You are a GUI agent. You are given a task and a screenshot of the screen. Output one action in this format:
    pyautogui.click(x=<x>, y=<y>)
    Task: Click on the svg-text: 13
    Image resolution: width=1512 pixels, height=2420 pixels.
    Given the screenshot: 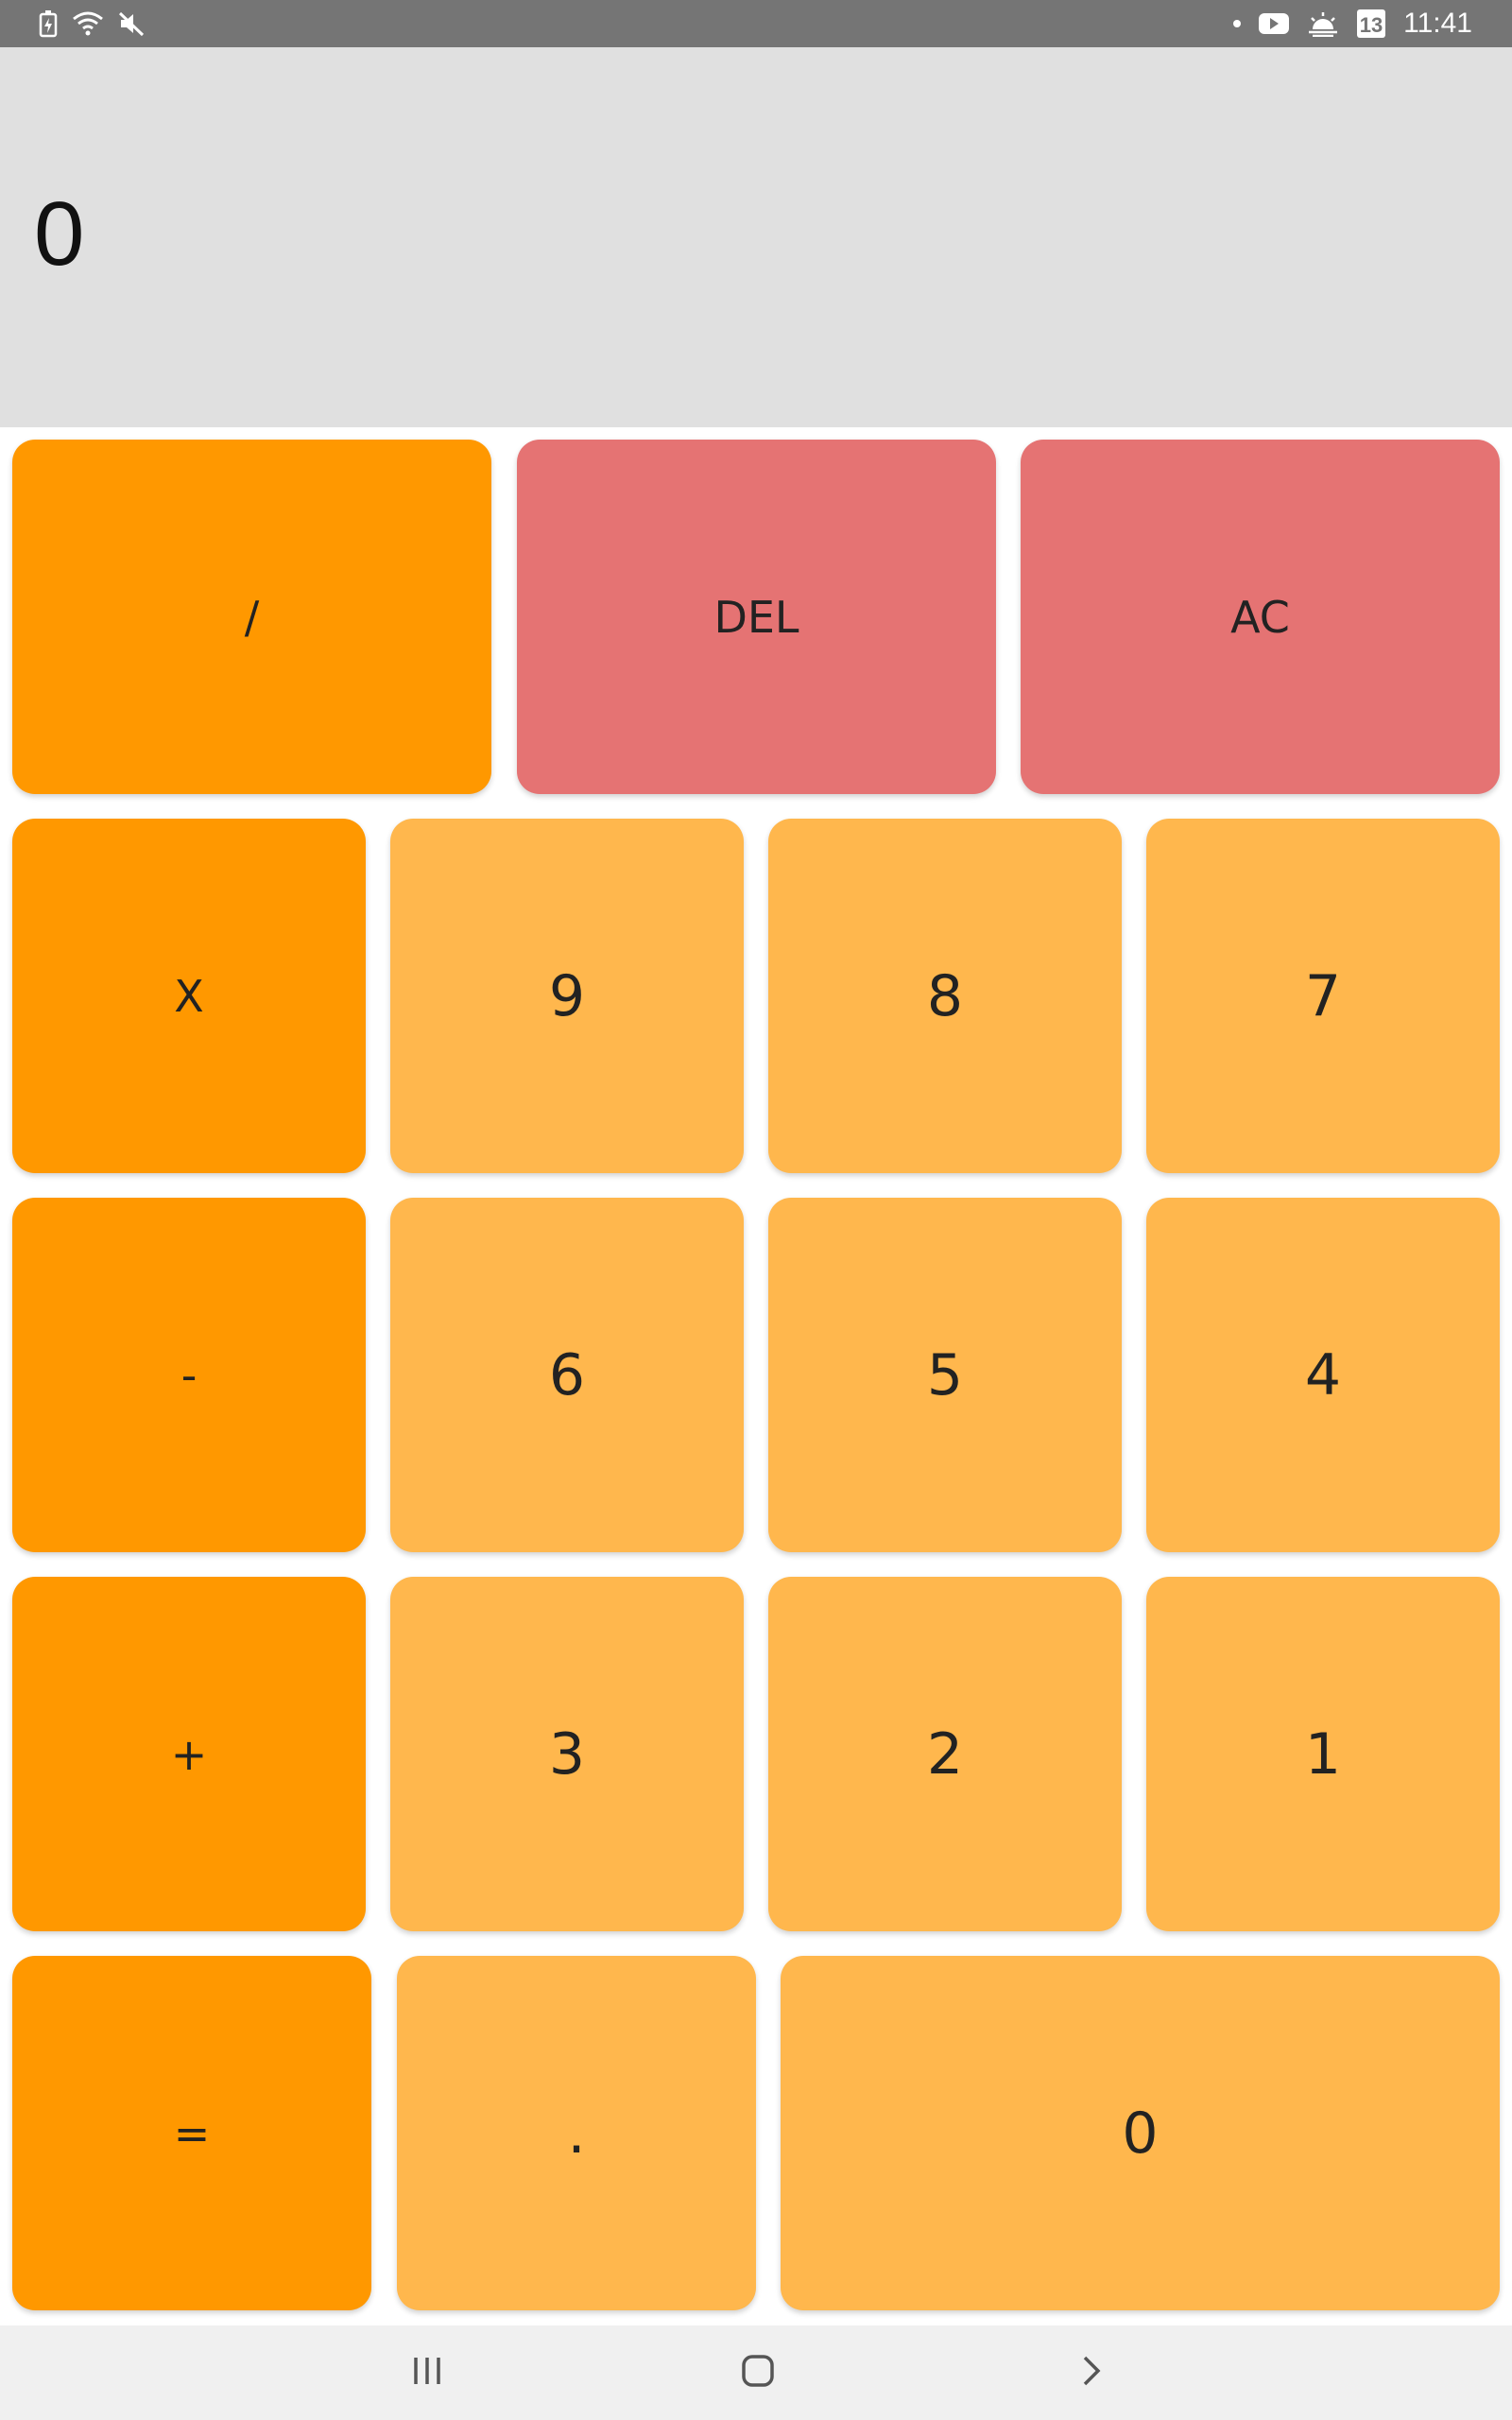 What is the action you would take?
    pyautogui.click(x=1371, y=25)
    